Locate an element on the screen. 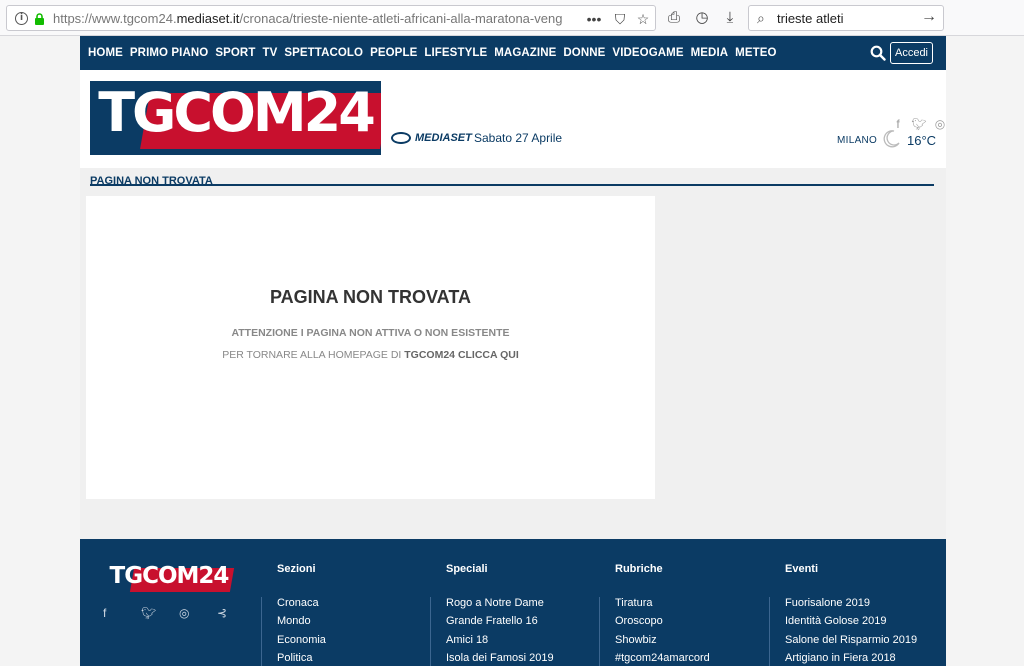  footer-link: #tgcom24amarcord is located at coordinates (695, 659).